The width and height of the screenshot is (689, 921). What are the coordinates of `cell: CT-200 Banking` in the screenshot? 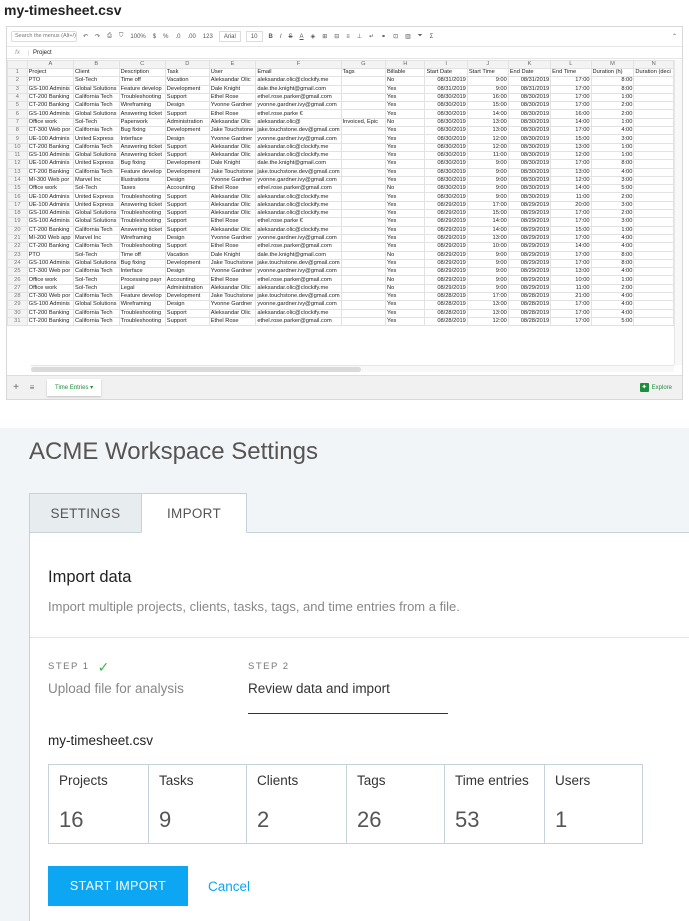 It's located at (50, 97).